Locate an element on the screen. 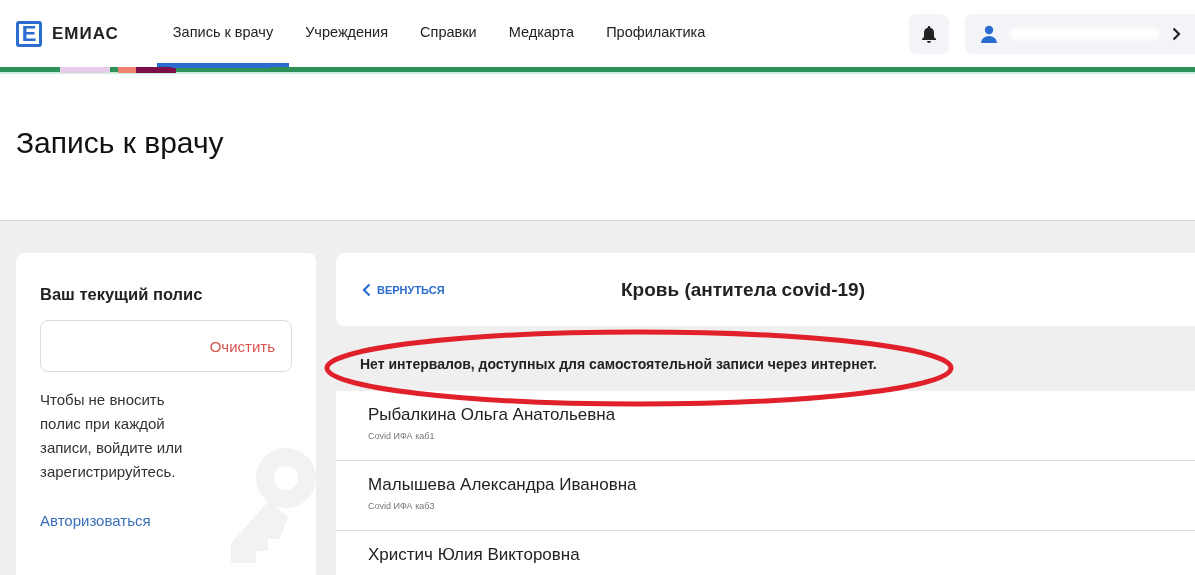 The width and height of the screenshot is (1195, 575). doctor-name: Христич Юлия Викторовна is located at coordinates (474, 555).